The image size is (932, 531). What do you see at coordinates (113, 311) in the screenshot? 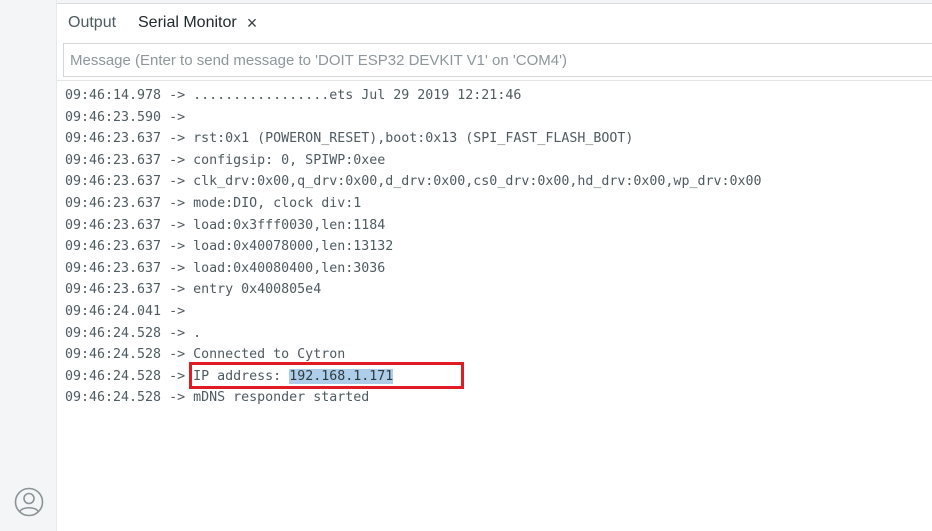
I see `log-timestamp: 09:46:24.041` at bounding box center [113, 311].